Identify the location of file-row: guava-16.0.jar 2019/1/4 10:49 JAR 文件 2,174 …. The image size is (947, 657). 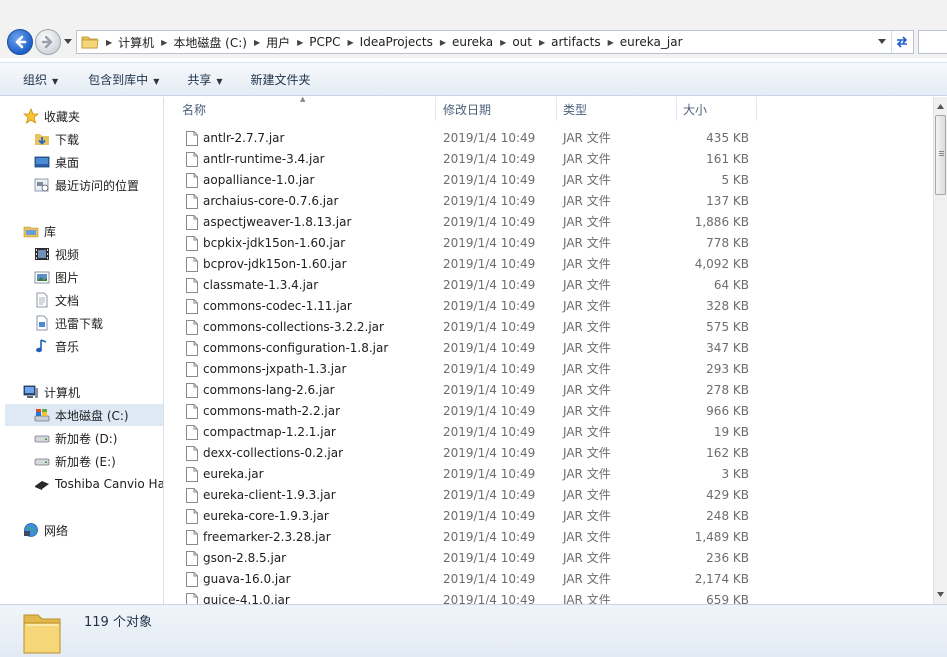
(470, 579).